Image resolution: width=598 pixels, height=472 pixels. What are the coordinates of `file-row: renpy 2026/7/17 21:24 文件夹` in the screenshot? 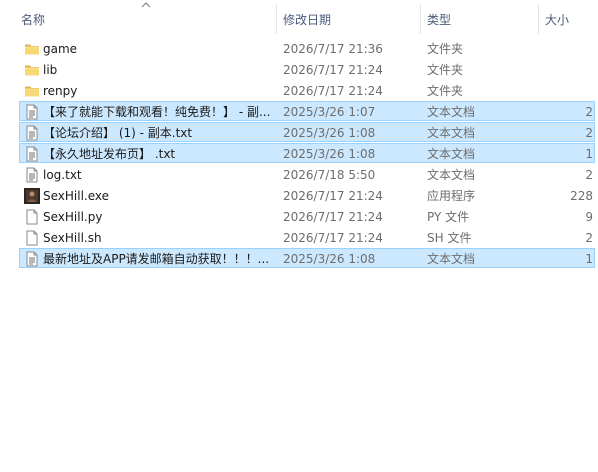 It's located at (307, 90).